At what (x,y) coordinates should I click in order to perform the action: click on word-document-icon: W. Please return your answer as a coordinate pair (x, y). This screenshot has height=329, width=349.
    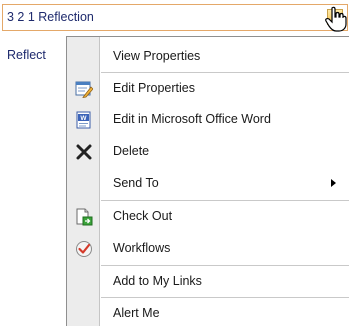
    Looking at the image, I should click on (83, 120).